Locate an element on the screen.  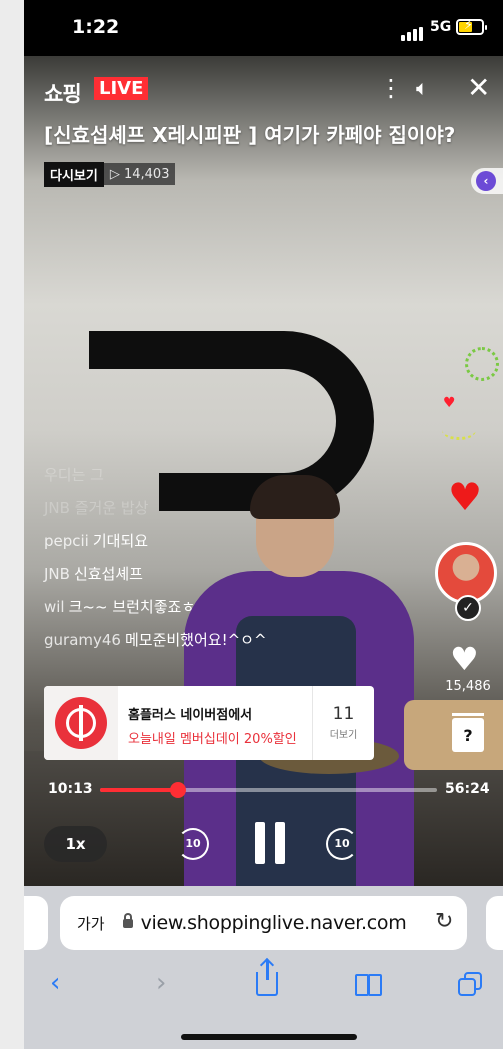
side-panel-toggle: ‹ is located at coordinates (487, 181).